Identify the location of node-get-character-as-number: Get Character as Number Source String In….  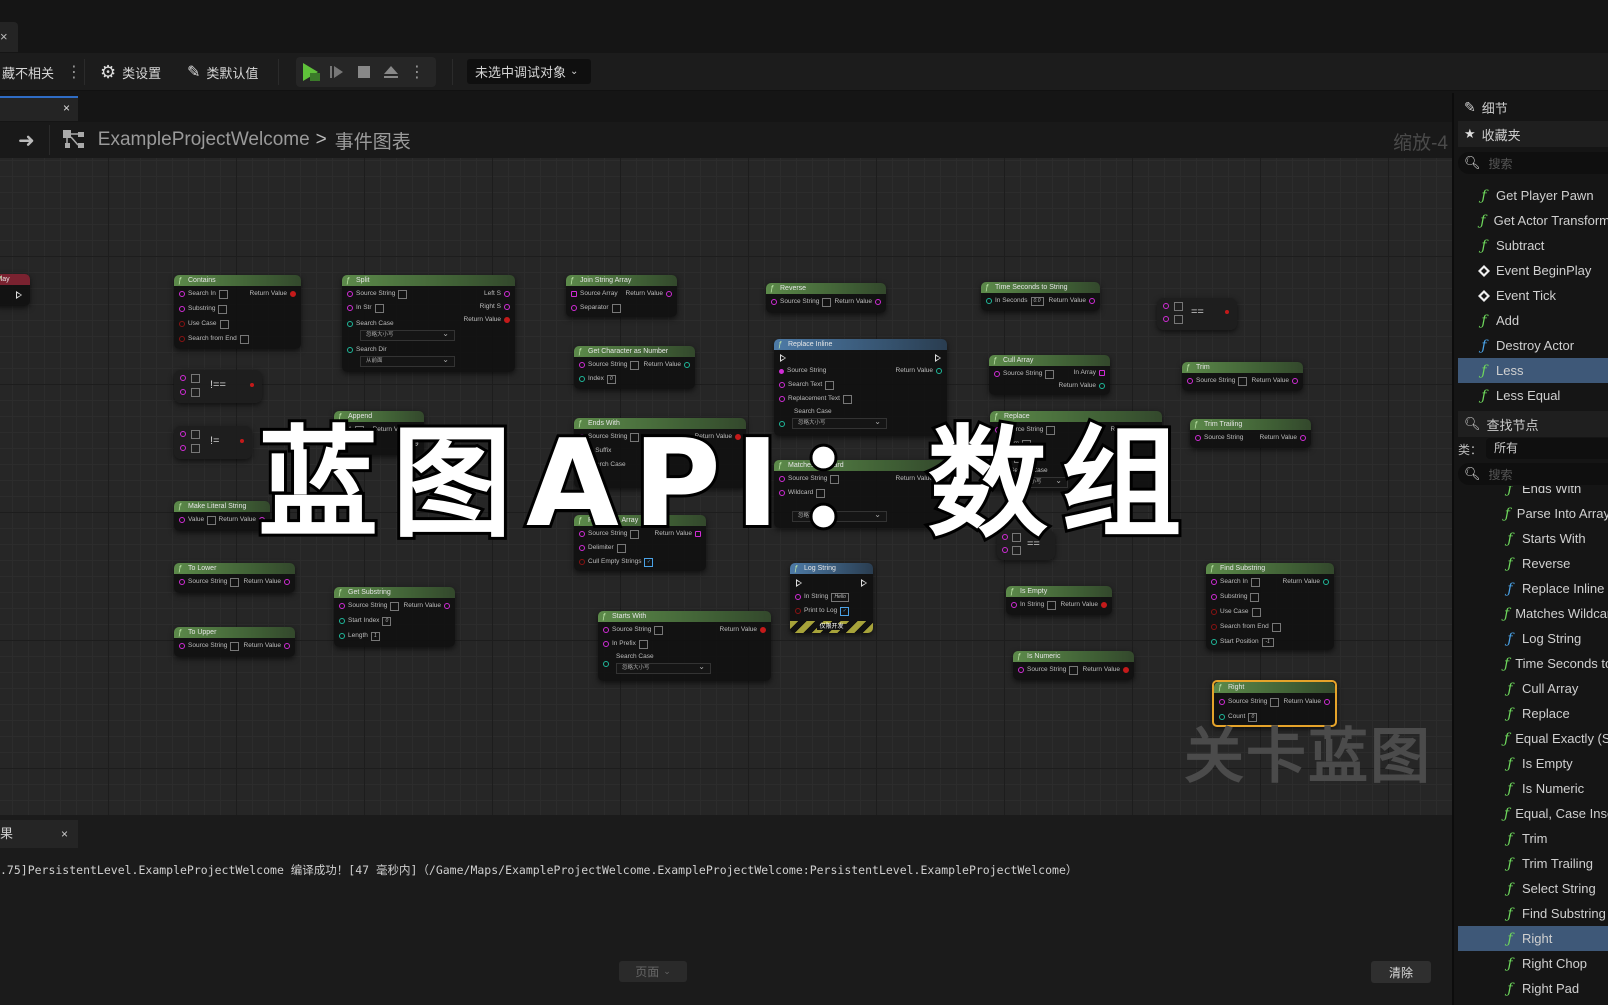
(634, 367).